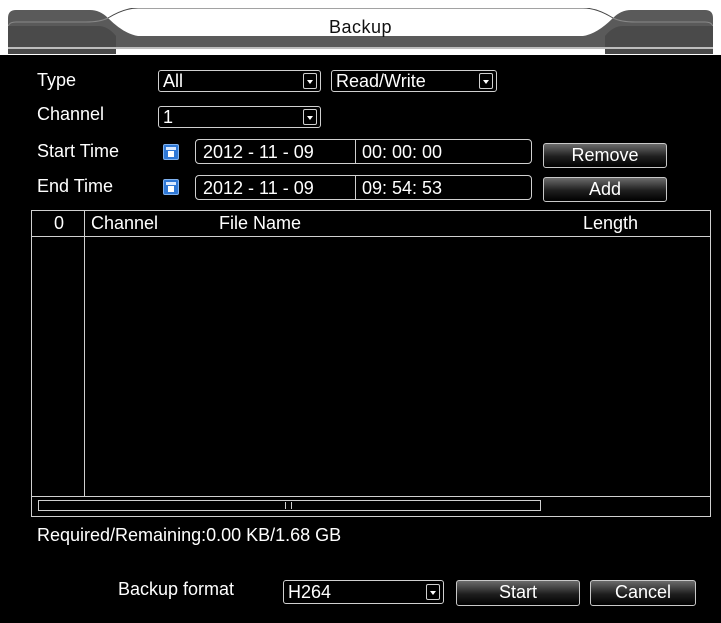 This screenshot has width=721, height=623. I want to click on start-time-label: Start Time, so click(78, 151).